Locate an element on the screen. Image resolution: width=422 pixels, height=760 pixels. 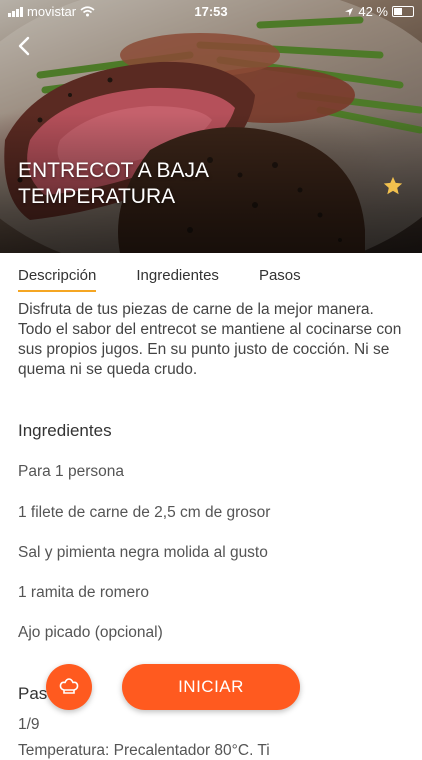
favorite-star-icon is located at coordinates (393, 186).